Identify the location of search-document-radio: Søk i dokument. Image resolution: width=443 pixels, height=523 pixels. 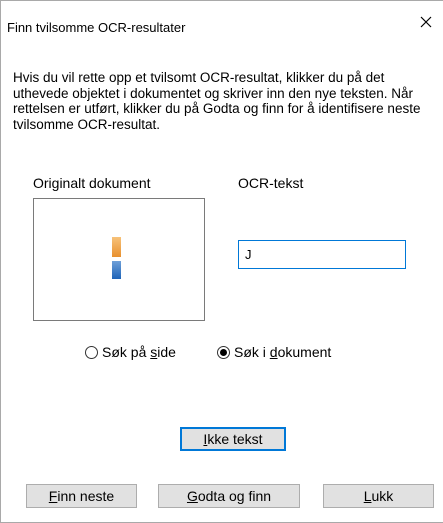
(274, 352).